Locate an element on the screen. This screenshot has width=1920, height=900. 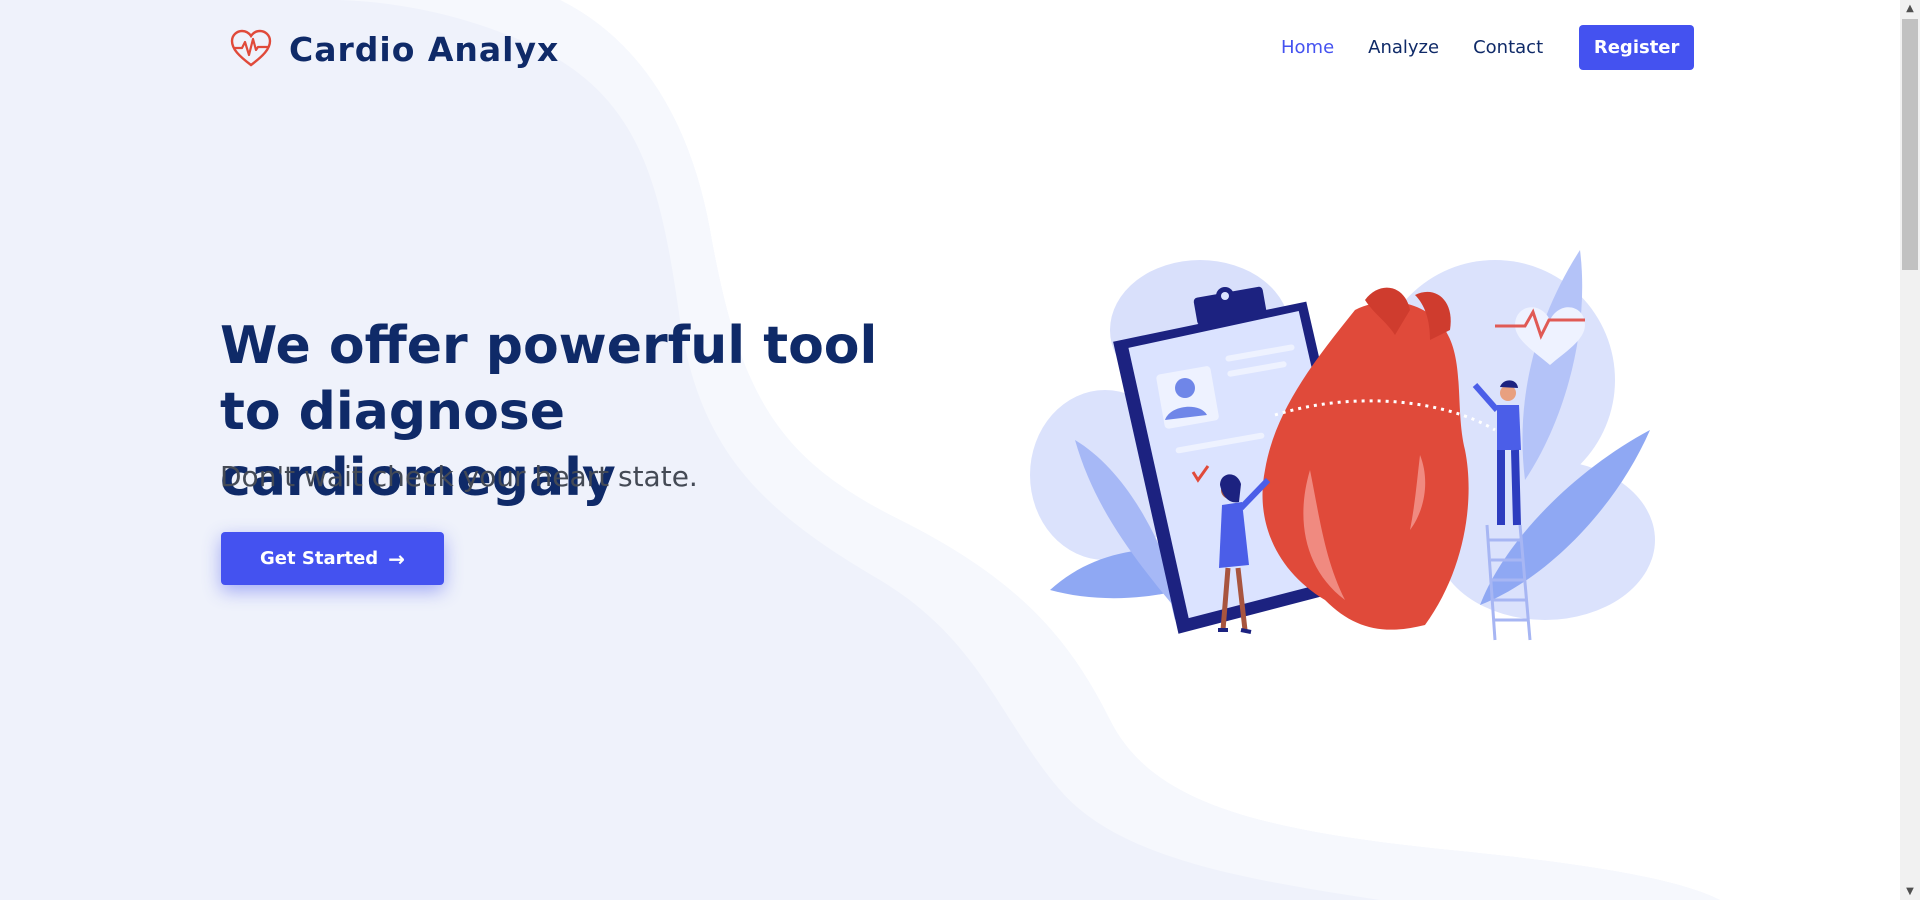
page-scrollbar: ▲ ▼ is located at coordinates (1910, 450).